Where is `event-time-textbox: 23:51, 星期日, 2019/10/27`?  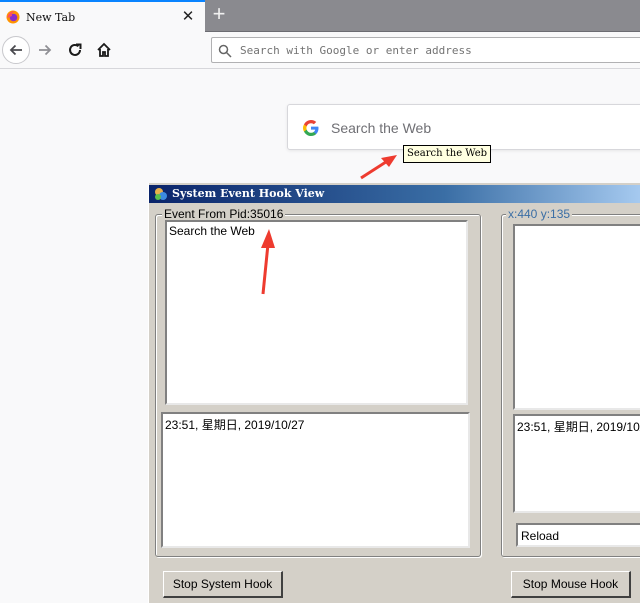 event-time-textbox: 23:51, 星期日, 2019/10/27 is located at coordinates (315, 480).